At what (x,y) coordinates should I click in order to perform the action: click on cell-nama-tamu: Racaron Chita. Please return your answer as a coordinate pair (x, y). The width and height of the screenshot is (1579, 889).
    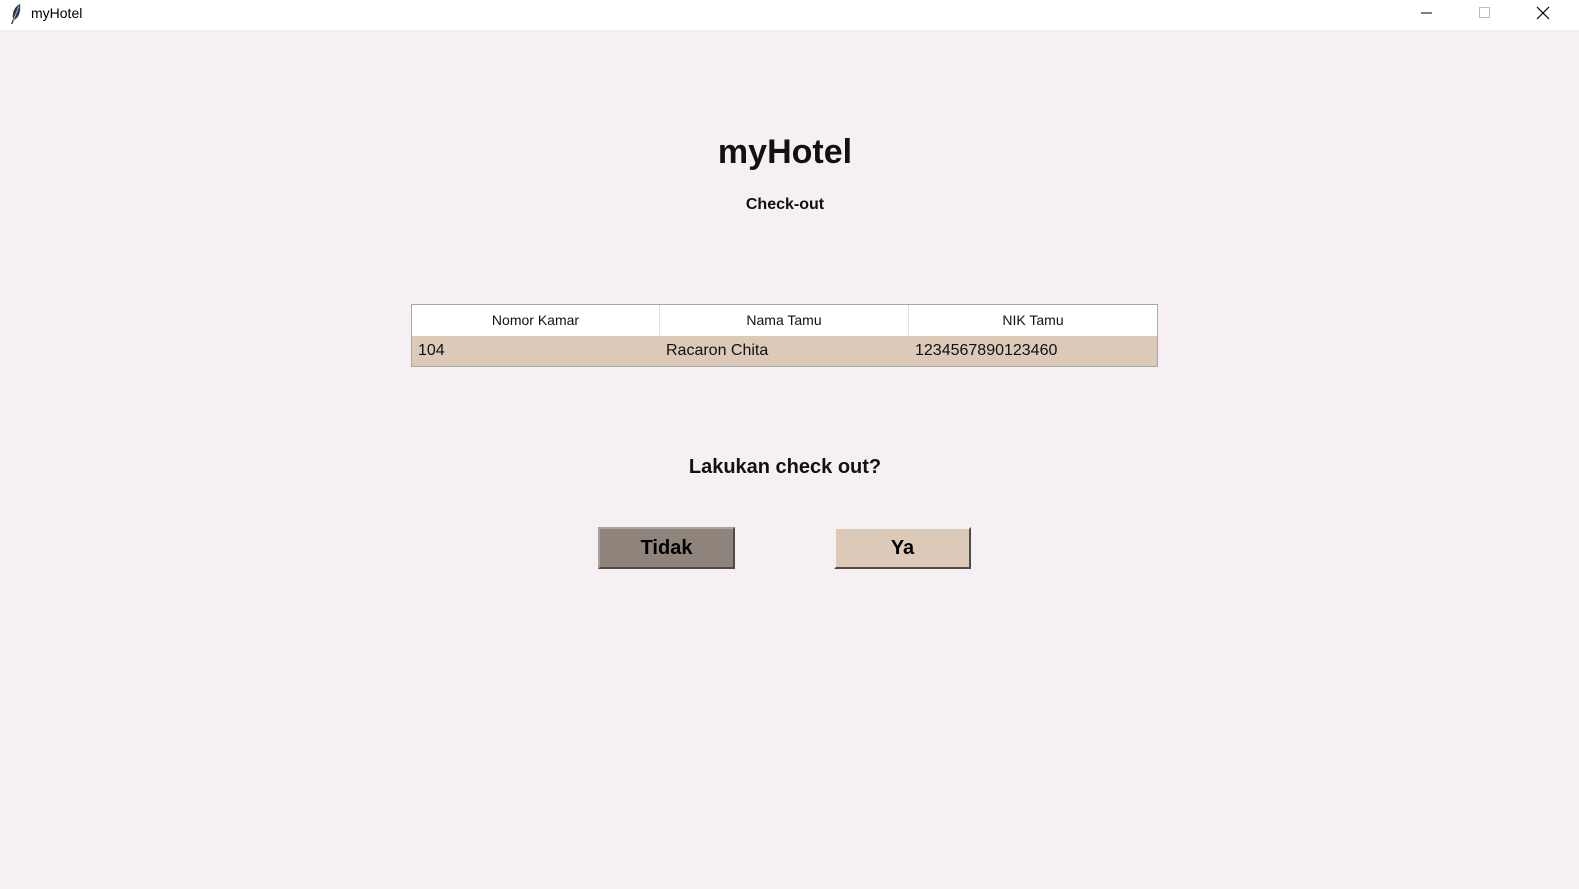
    Looking at the image, I should click on (717, 350).